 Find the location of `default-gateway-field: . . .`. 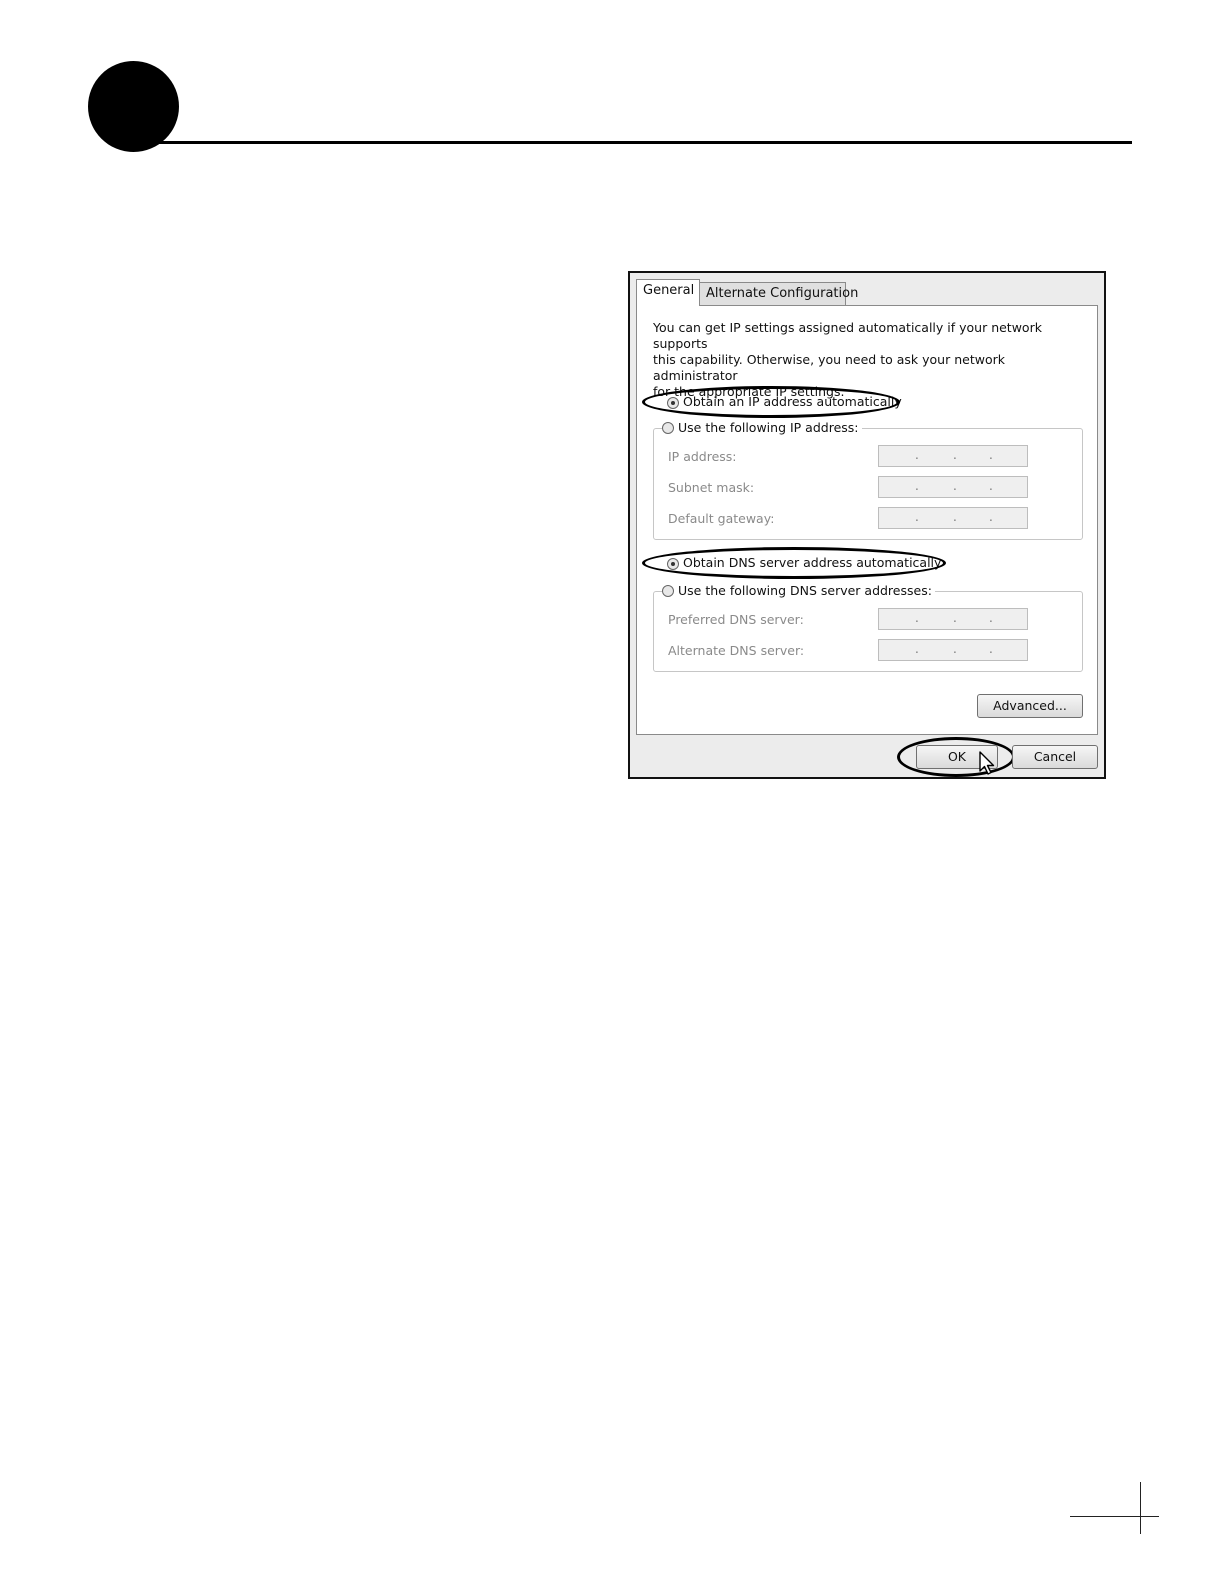

default-gateway-field: . . . is located at coordinates (953, 518).